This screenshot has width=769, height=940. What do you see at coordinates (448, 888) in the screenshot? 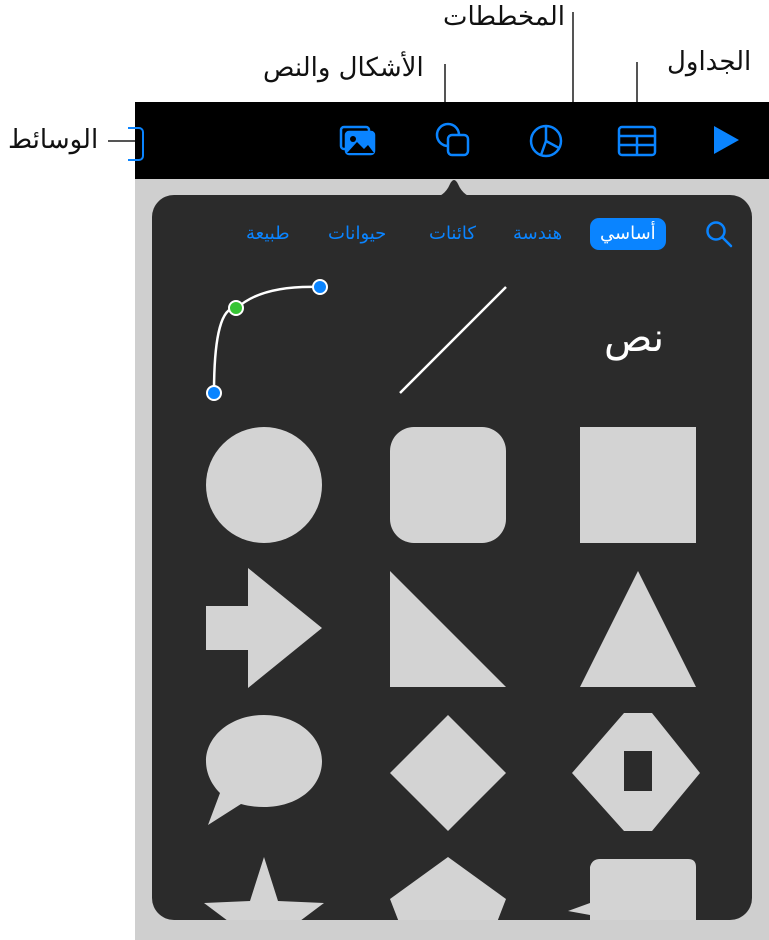
I see `shape-pentagon` at bounding box center [448, 888].